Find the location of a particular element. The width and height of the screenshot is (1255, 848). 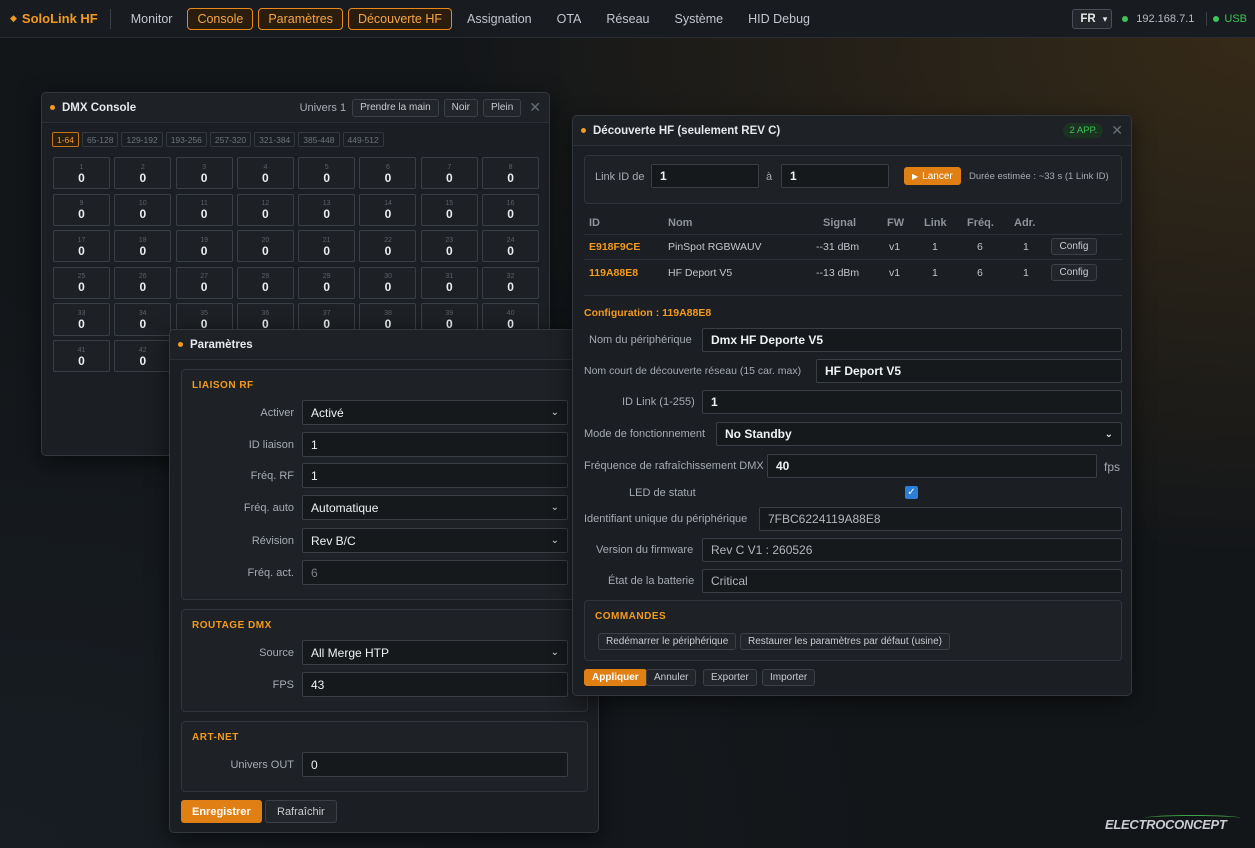

nav-assignation: Assignation is located at coordinates (499, 19).